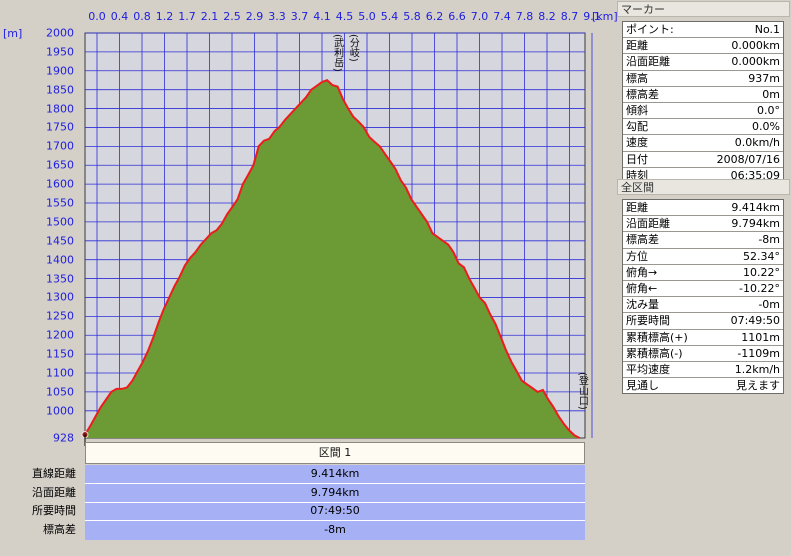 Image resolution: width=791 pixels, height=556 pixels. I want to click on panel-row-value: -10.22°, so click(759, 288).